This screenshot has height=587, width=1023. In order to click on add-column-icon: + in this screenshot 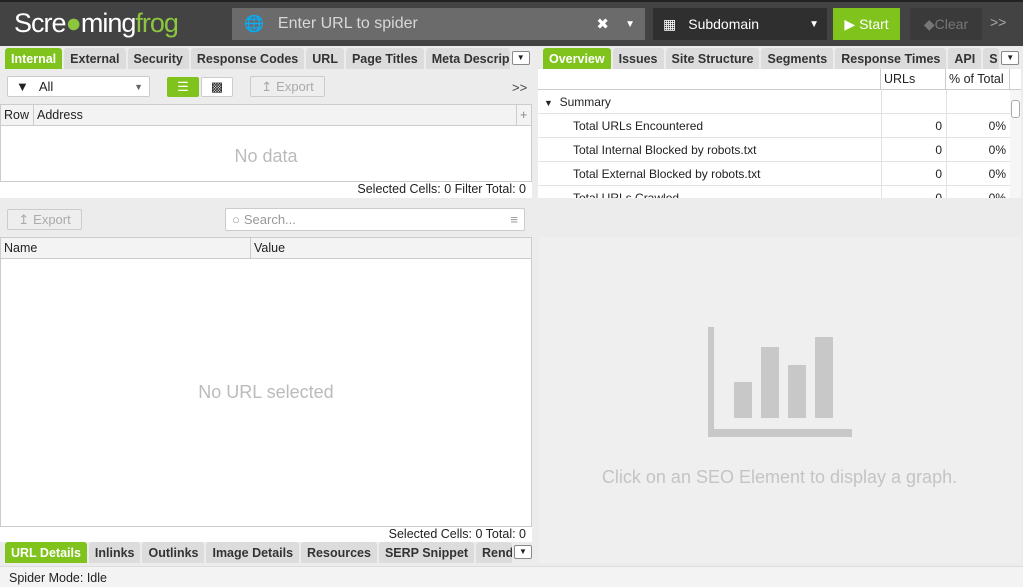, I will do `click(524, 115)`.